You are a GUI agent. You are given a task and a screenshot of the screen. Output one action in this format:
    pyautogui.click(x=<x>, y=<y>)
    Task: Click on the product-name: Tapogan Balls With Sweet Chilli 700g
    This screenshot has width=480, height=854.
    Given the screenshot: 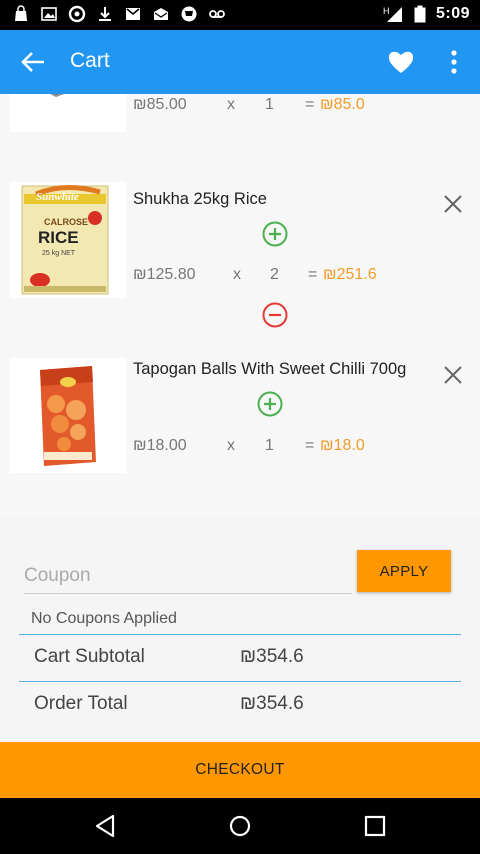 What is the action you would take?
    pyautogui.click(x=270, y=369)
    